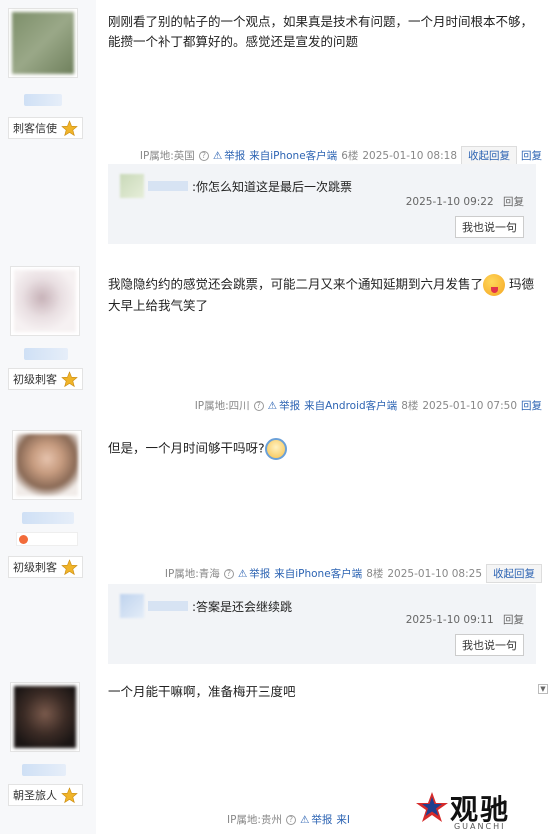 The height and width of the screenshot is (834, 550). What do you see at coordinates (242, 606) in the screenshot?
I see `sub-reply-text: :答案是还会继续跳` at bounding box center [242, 606].